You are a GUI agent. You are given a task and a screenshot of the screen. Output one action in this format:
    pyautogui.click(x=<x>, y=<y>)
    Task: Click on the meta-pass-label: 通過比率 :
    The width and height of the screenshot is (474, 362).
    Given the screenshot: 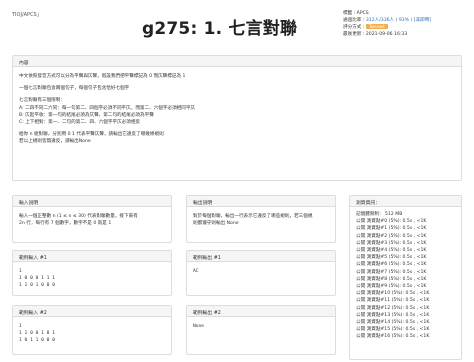 What is the action you would take?
    pyautogui.click(x=354, y=20)
    